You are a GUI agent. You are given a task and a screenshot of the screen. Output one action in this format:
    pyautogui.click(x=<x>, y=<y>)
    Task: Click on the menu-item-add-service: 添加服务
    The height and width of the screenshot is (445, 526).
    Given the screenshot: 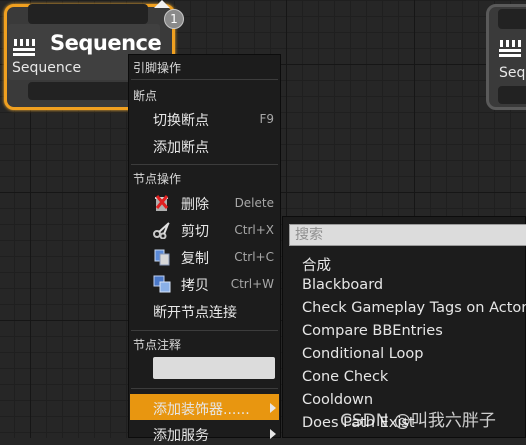 What is the action you would take?
    pyautogui.click(x=181, y=435)
    